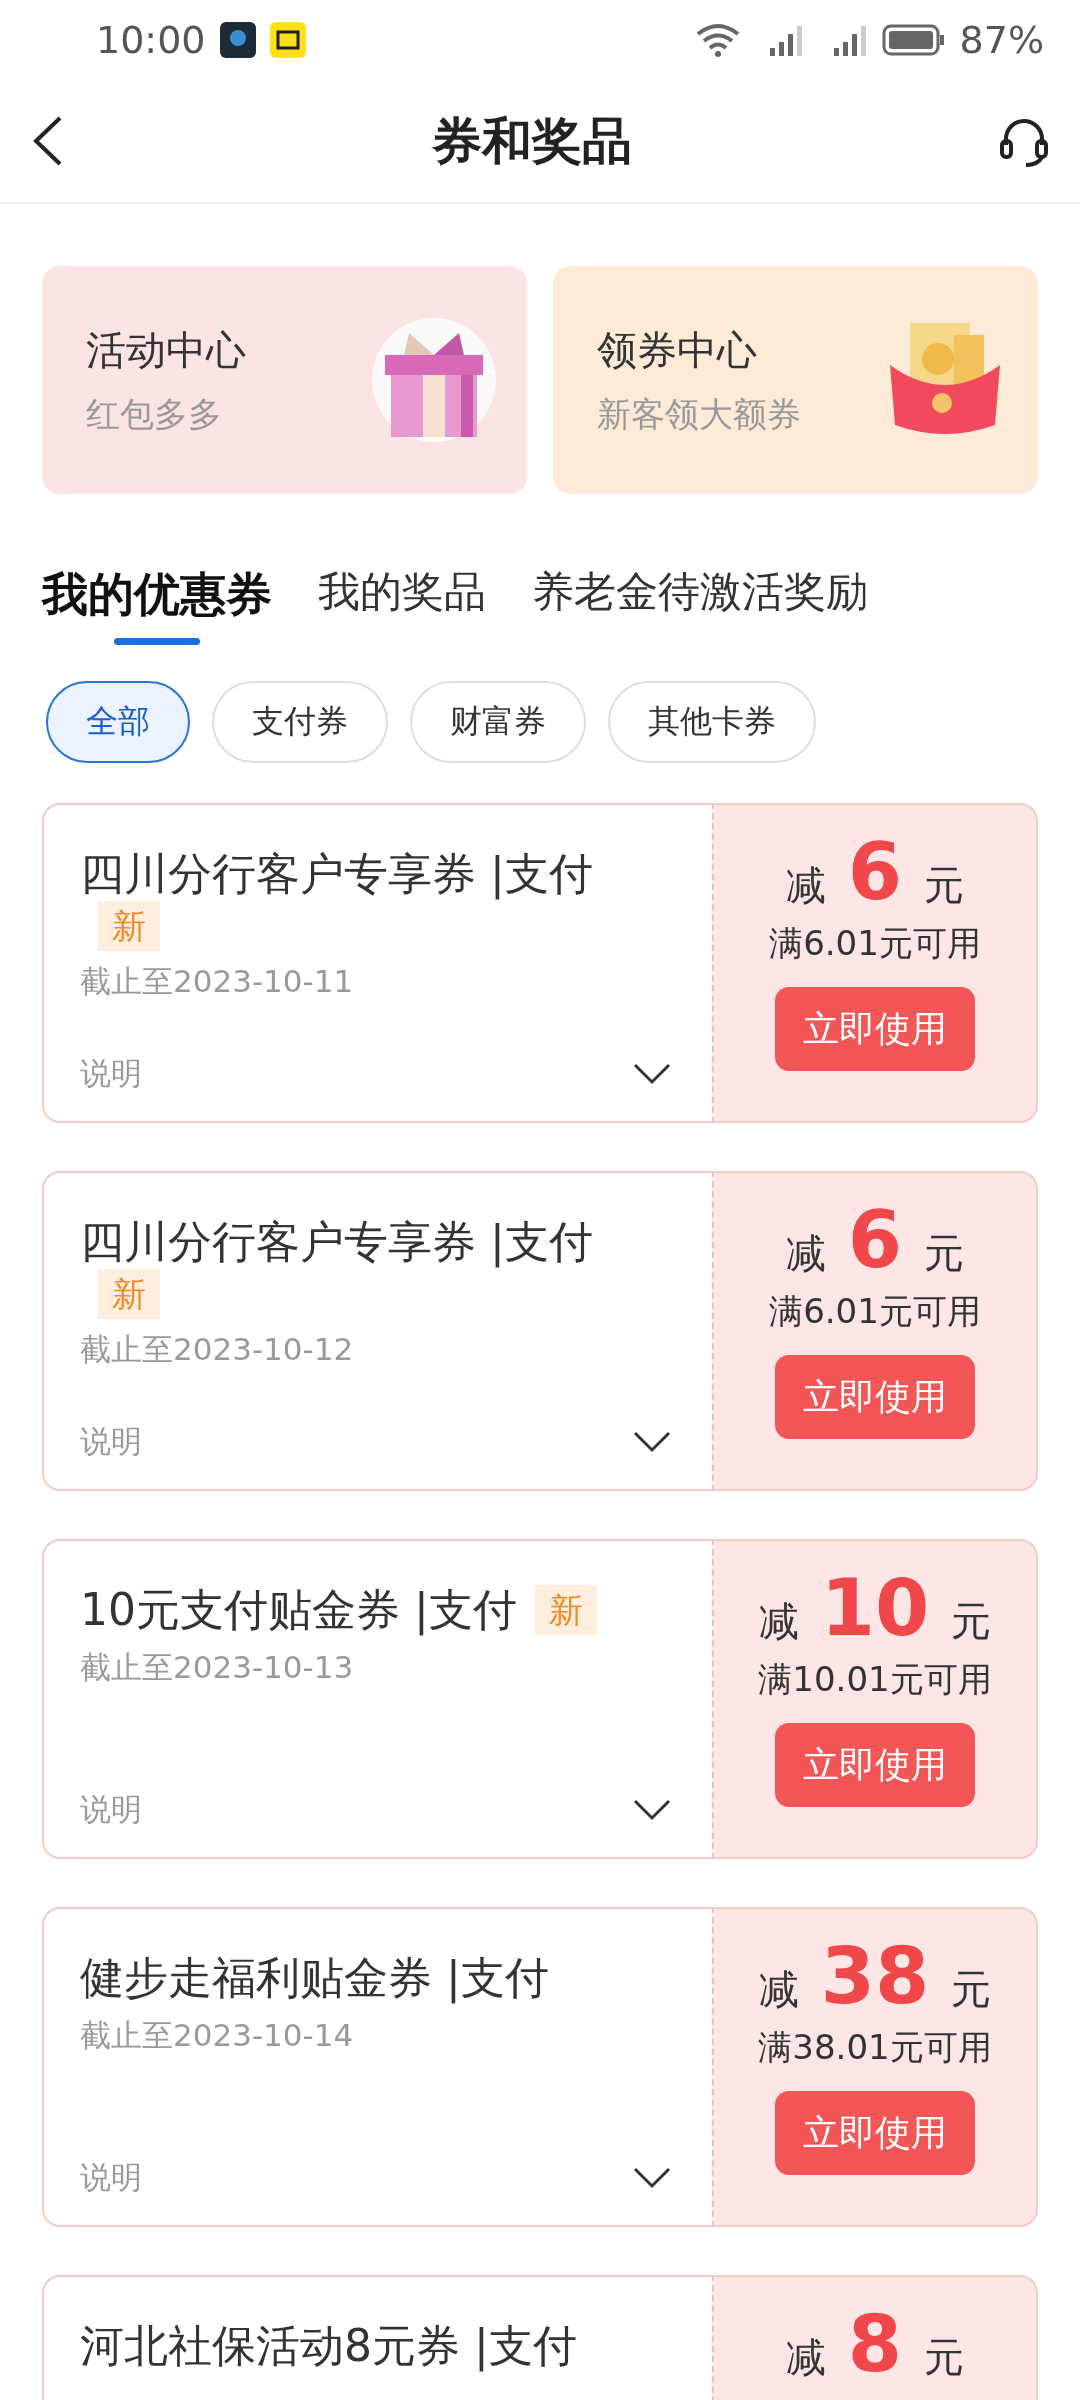 The image size is (1080, 2400). Describe the element at coordinates (118, 722) in the screenshot. I see `filter-chip: 全部` at that location.